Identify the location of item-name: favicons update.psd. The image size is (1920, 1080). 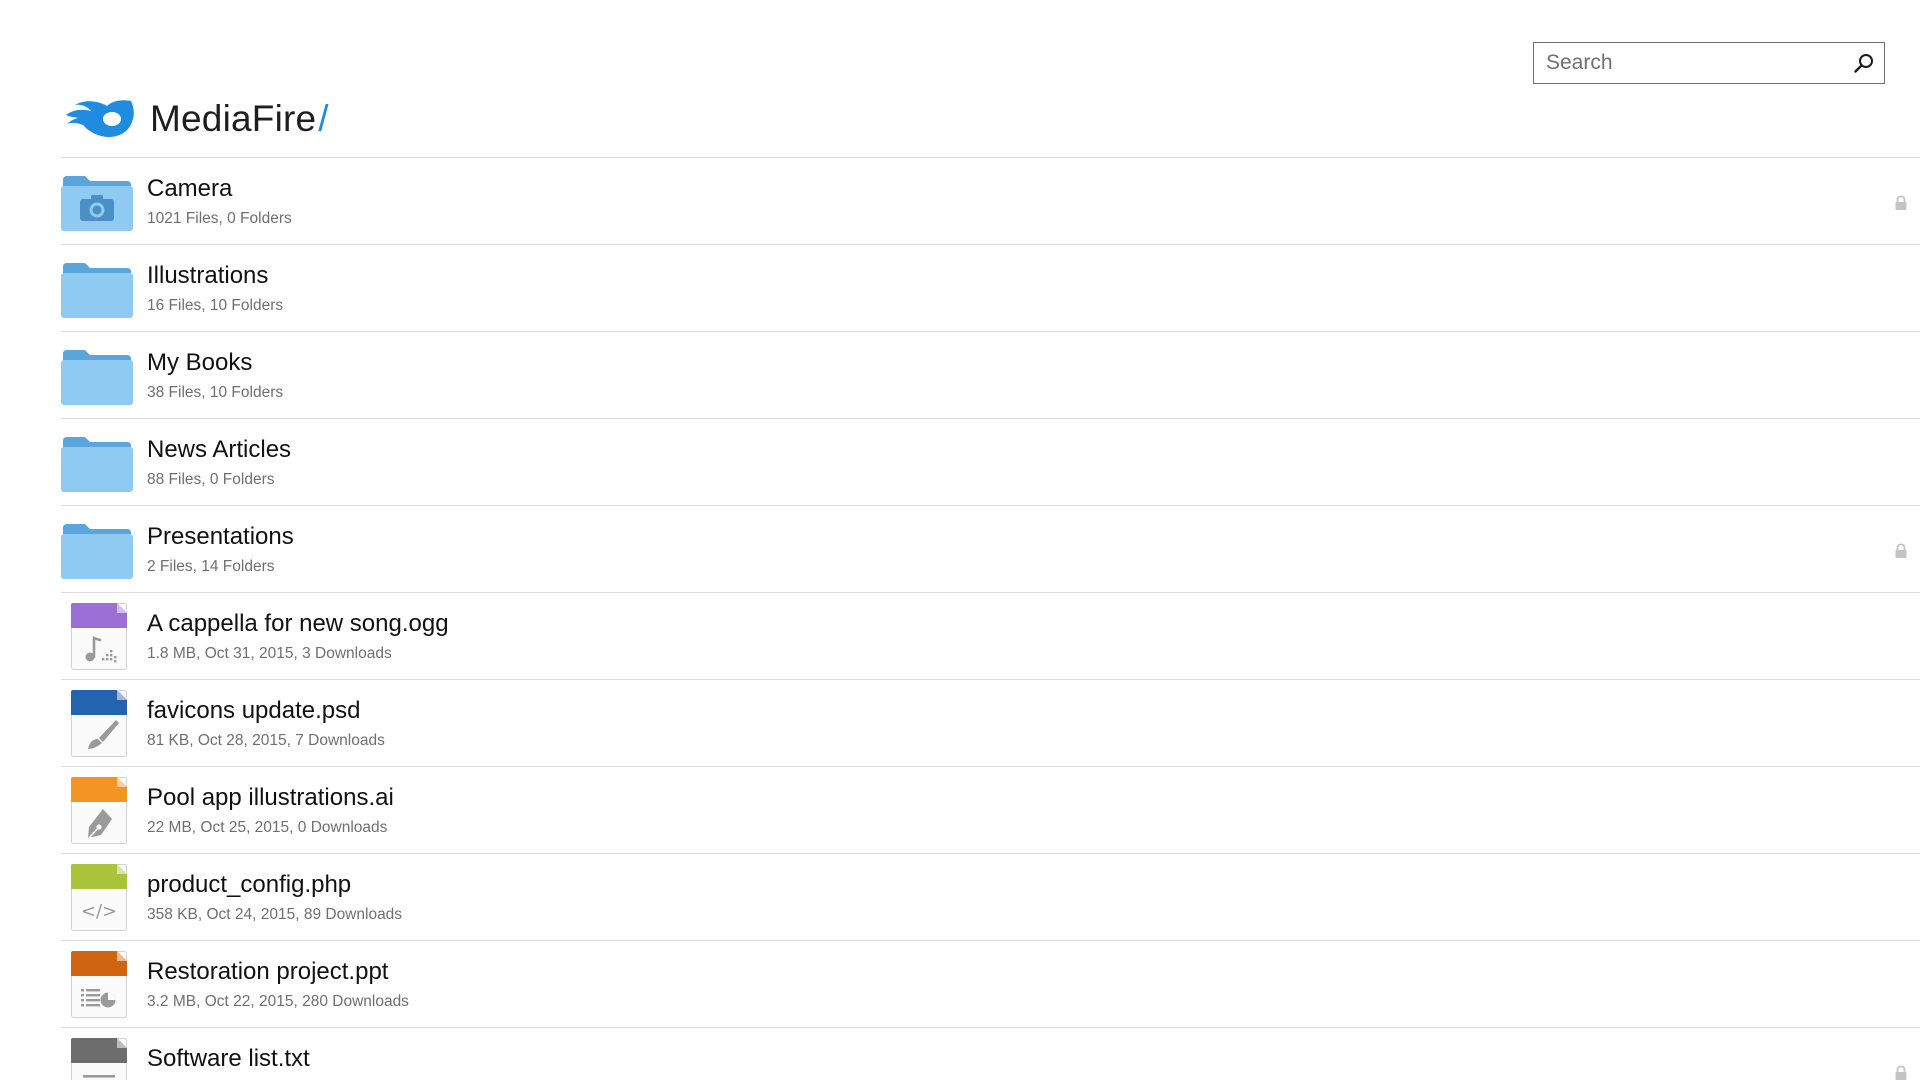
(254, 710).